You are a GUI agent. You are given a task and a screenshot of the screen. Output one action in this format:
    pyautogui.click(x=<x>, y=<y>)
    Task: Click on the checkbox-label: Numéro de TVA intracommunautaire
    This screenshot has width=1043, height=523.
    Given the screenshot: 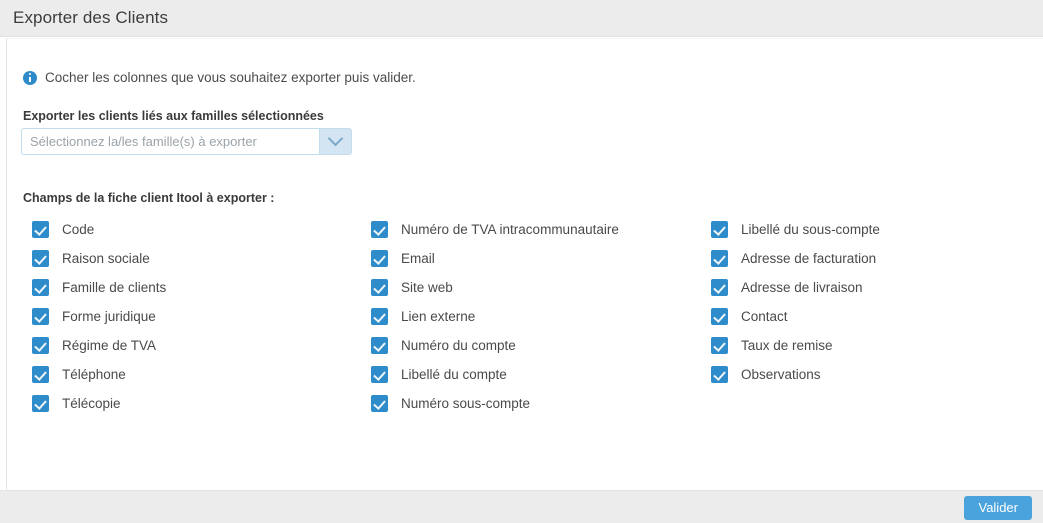 What is the action you would take?
    pyautogui.click(x=510, y=229)
    